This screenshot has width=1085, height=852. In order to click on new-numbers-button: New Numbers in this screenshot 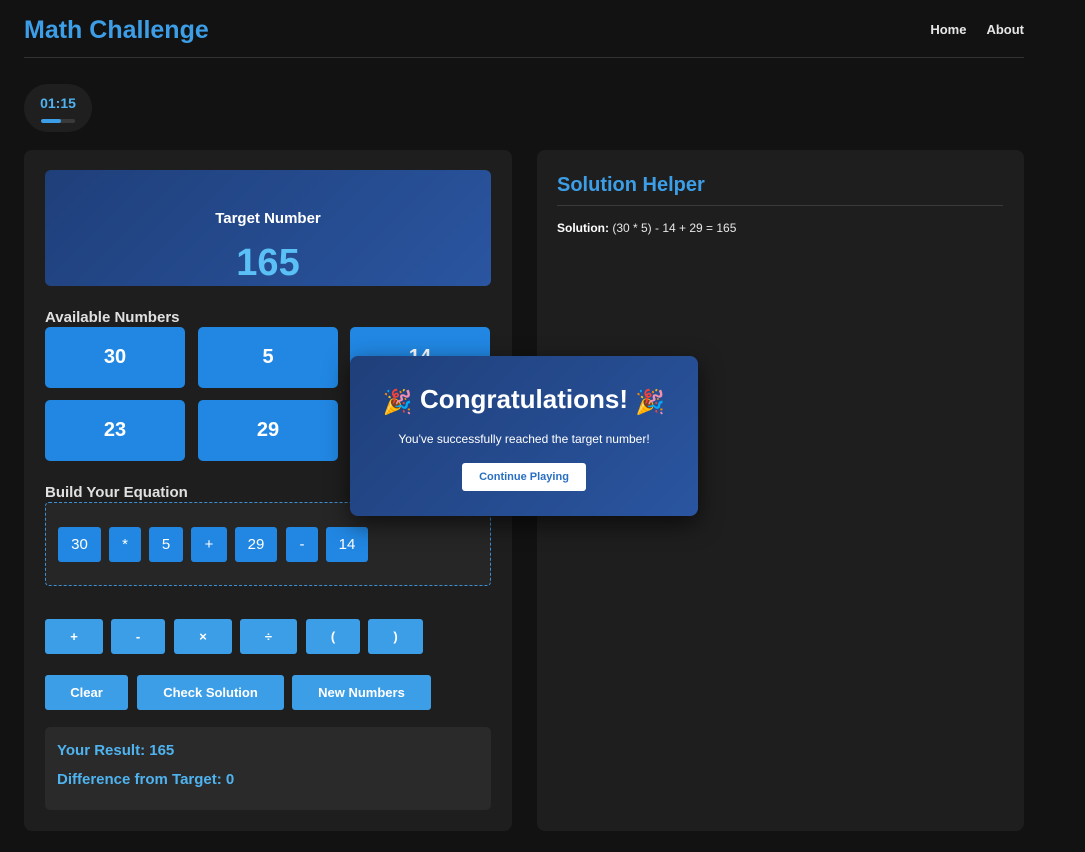, I will do `click(361, 692)`.